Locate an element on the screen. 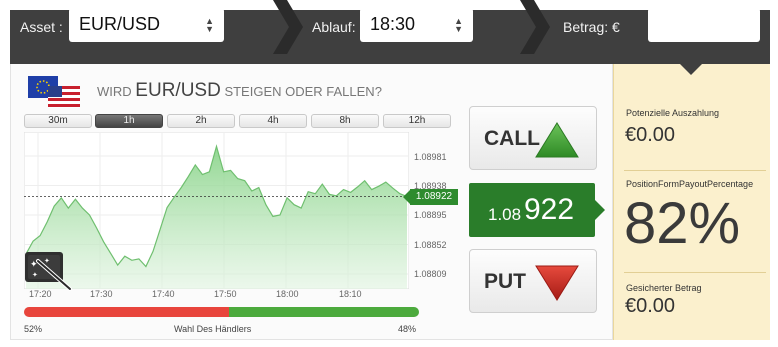  payout-value: €0.00 is located at coordinates (650, 135).